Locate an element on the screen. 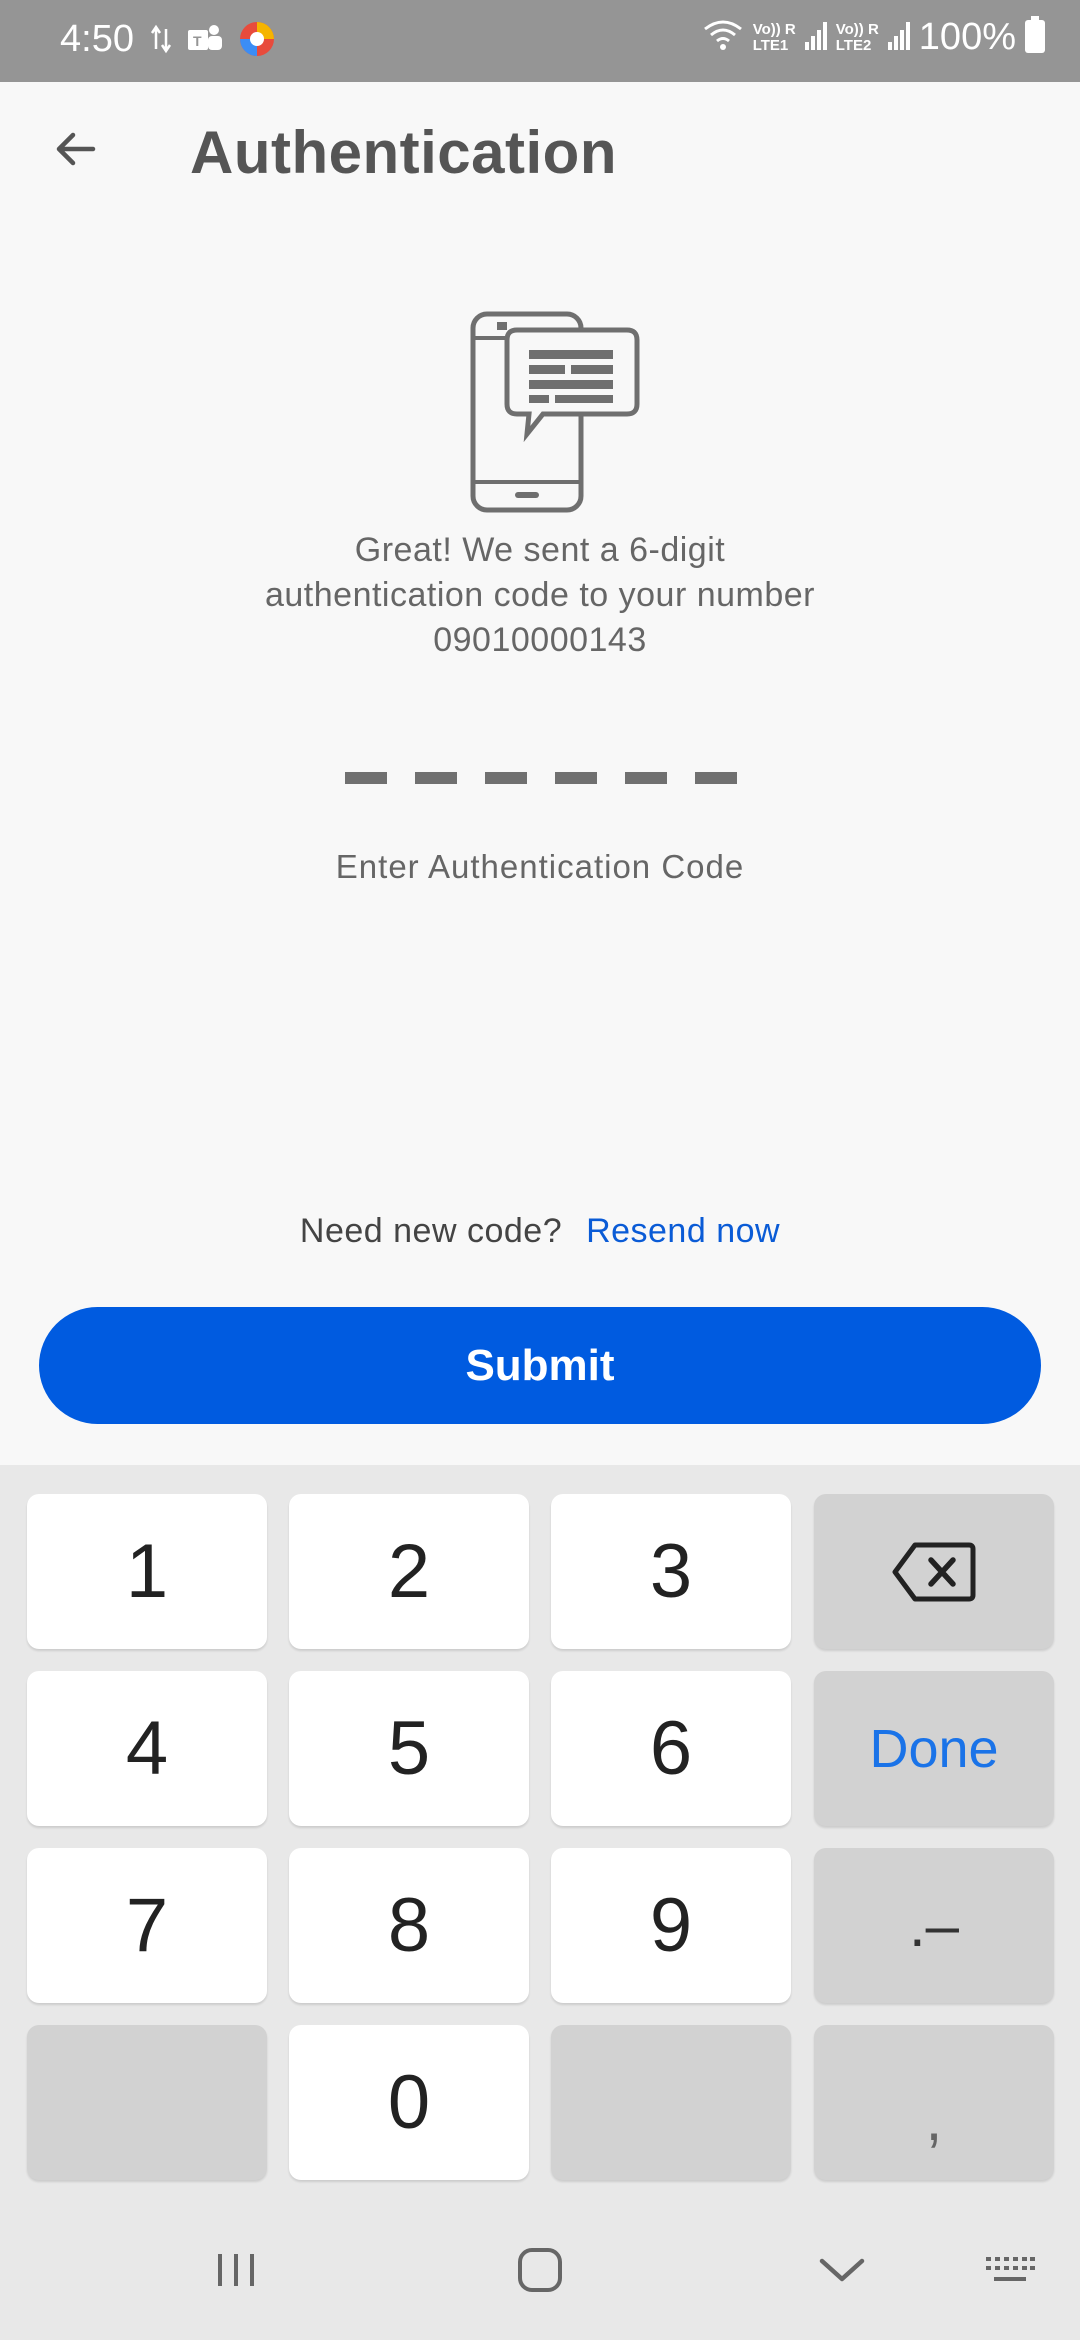 The width and height of the screenshot is (1080, 2340). key-6: 6 is located at coordinates (671, 1748).